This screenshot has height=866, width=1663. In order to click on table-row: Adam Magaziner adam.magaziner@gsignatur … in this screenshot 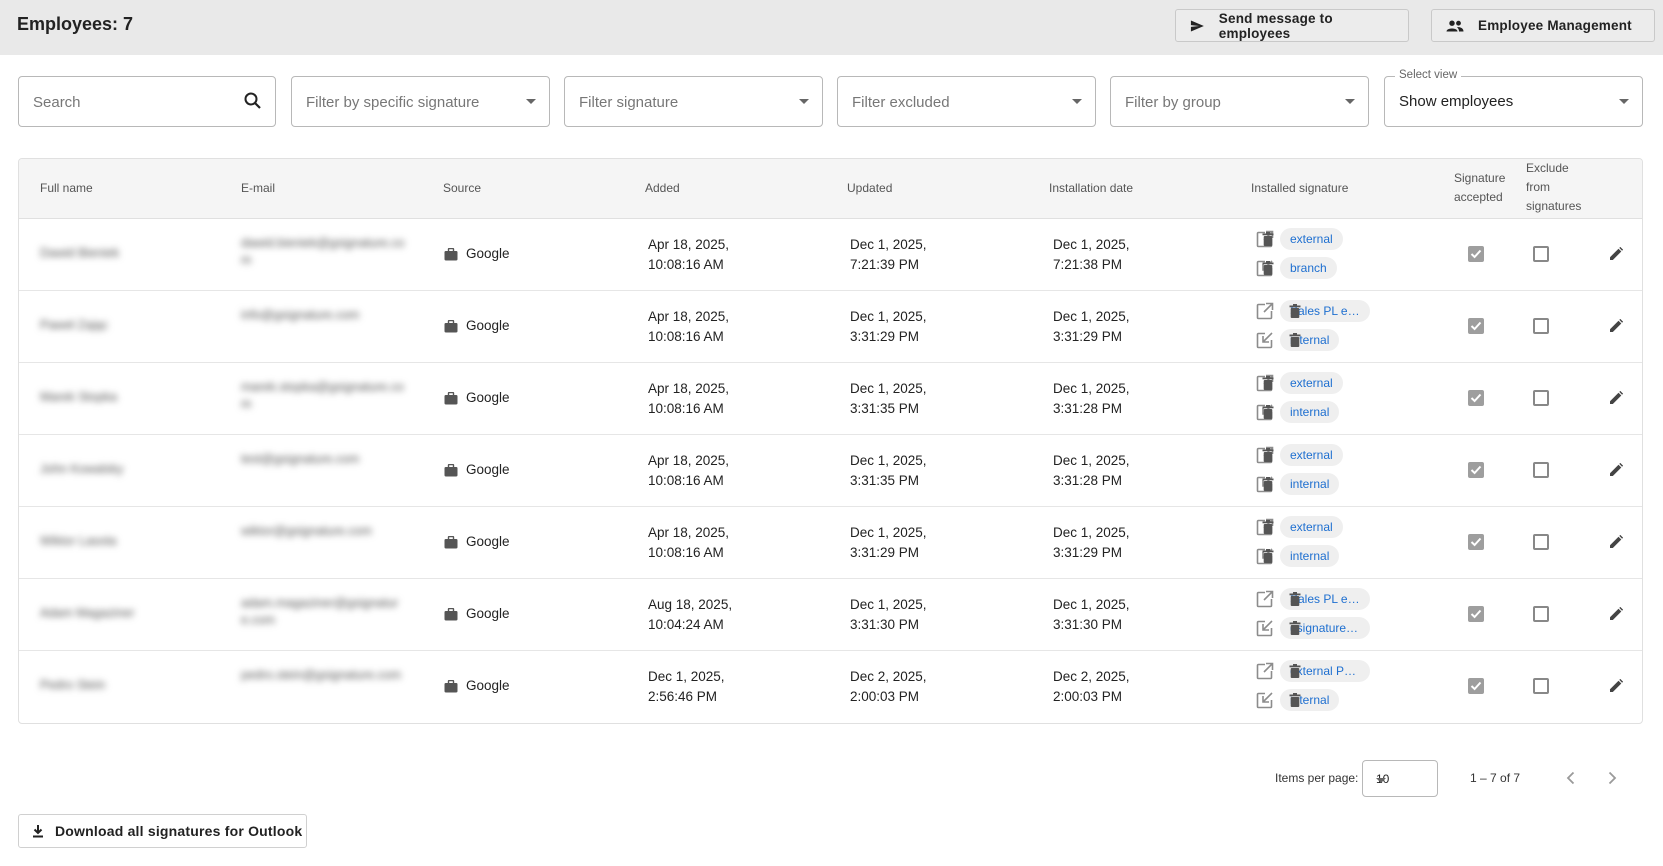, I will do `click(830, 615)`.